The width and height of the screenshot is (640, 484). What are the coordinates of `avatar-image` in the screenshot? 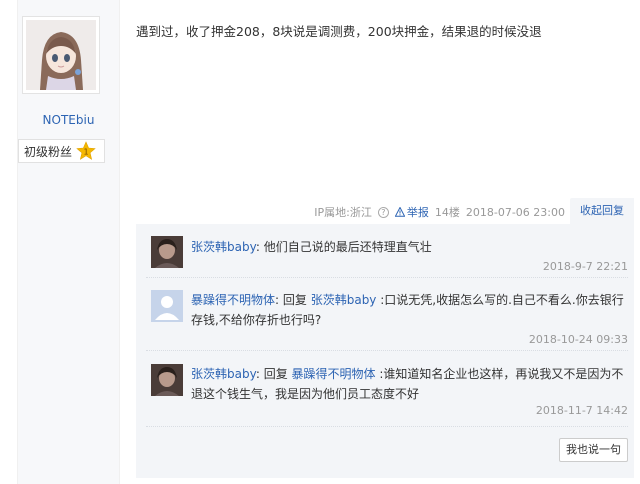 It's located at (61, 55).